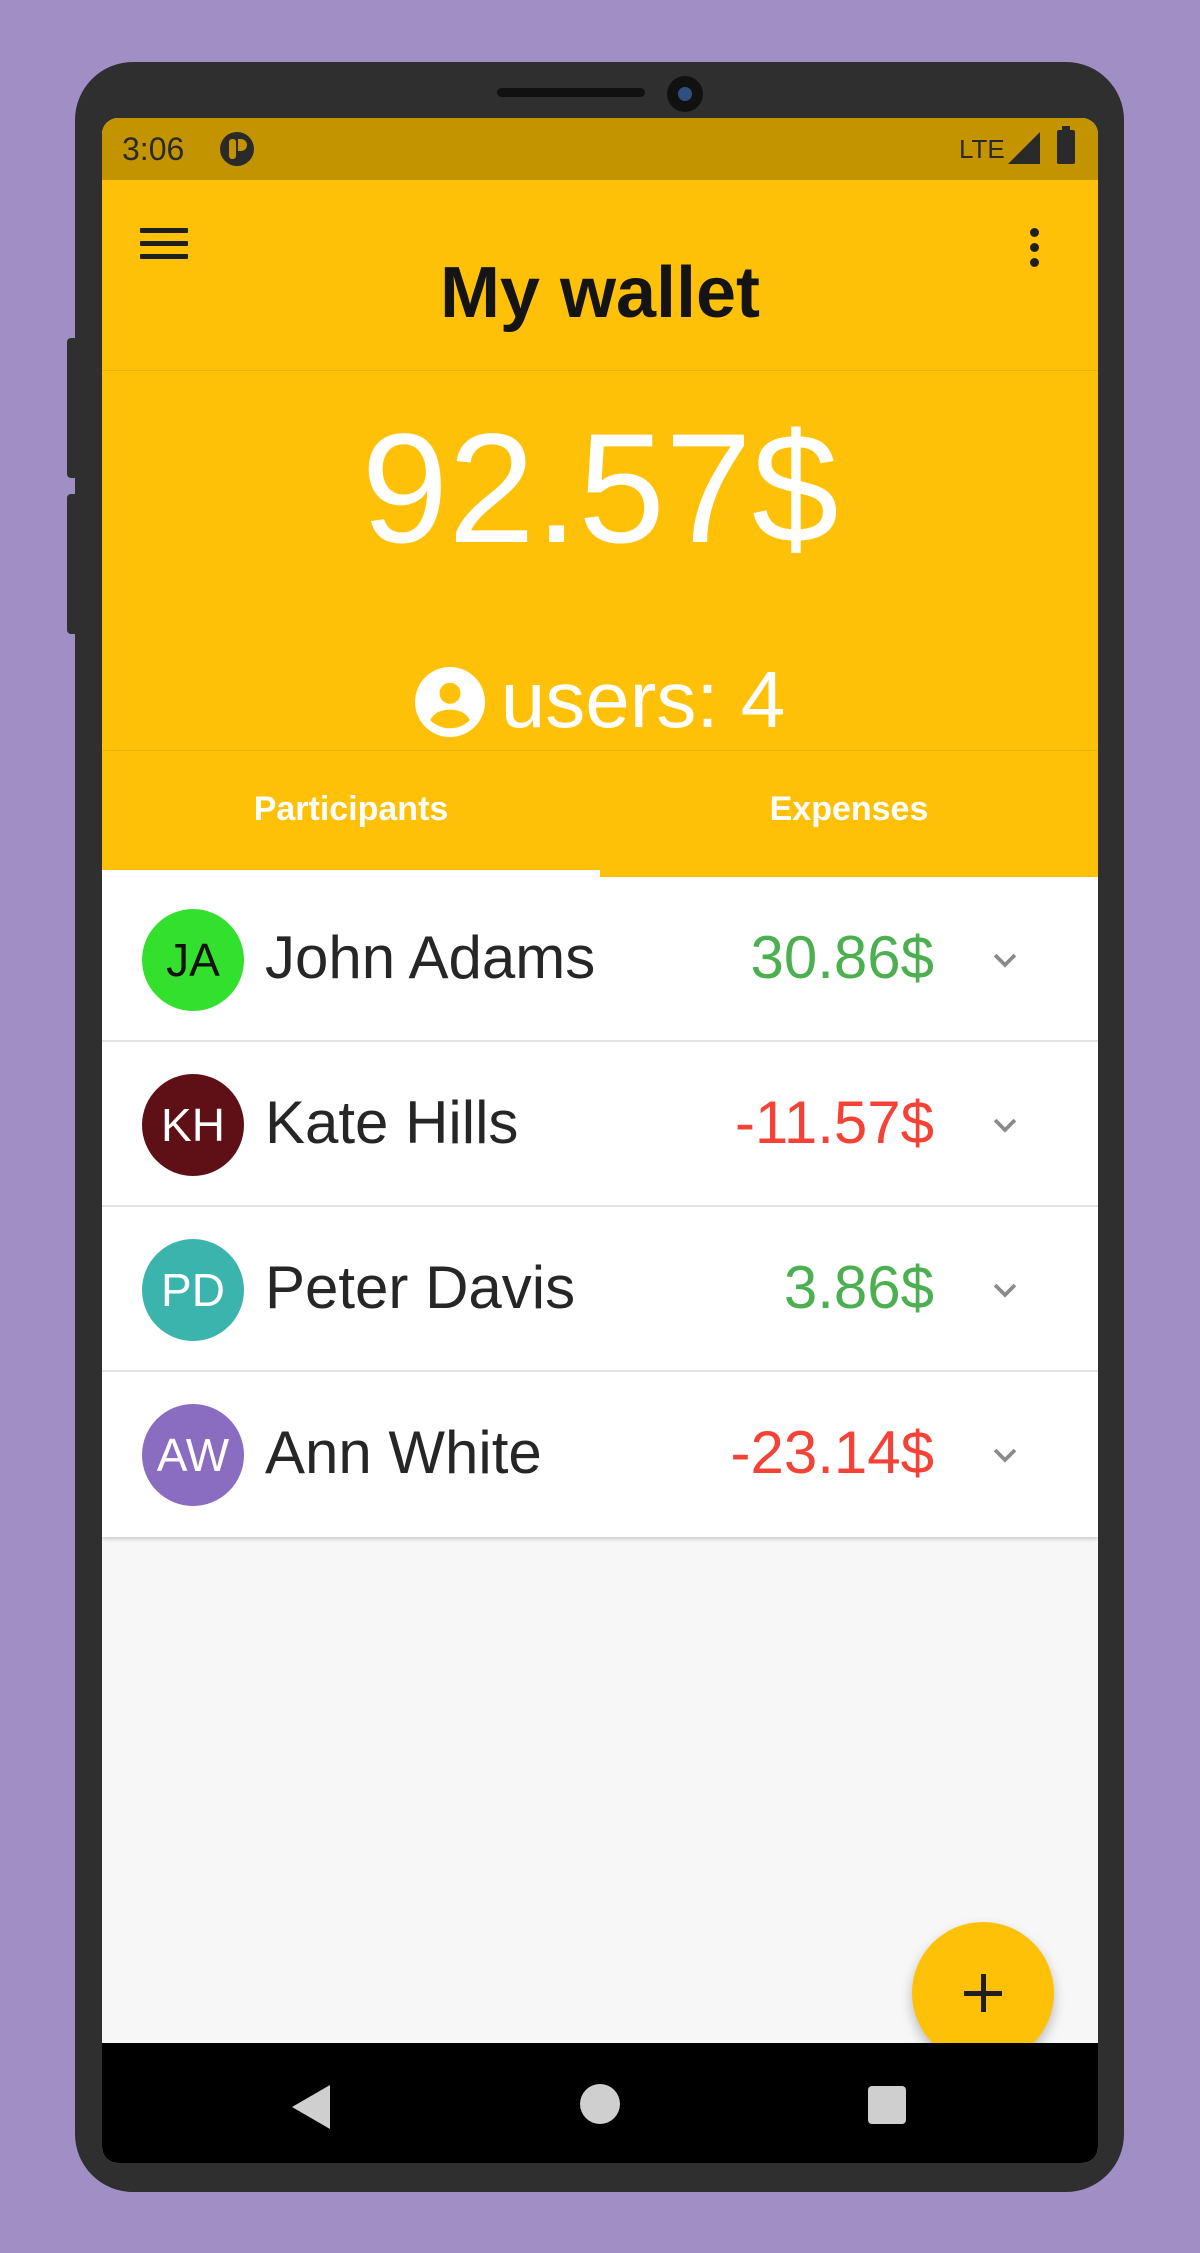  I want to click on volume-button, so click(73, 408).